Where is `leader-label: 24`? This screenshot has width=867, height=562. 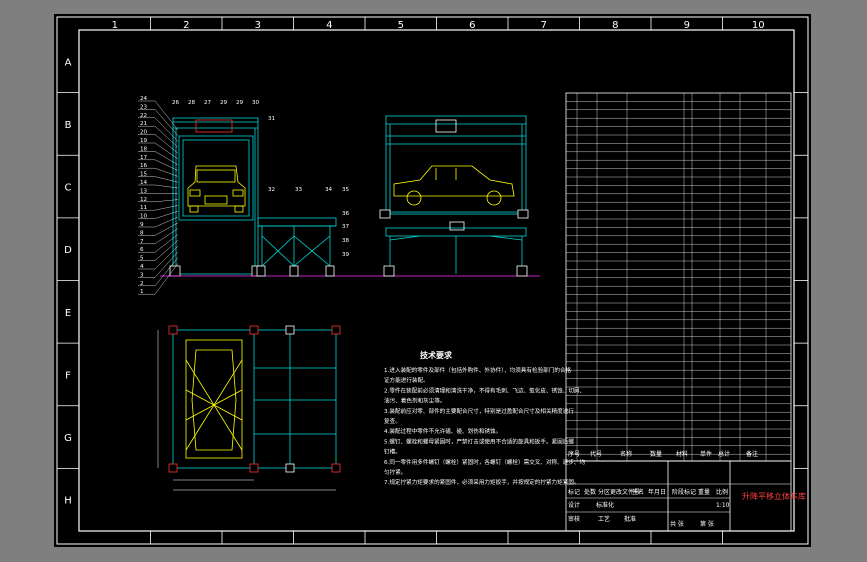 leader-label: 24 is located at coordinates (144, 99).